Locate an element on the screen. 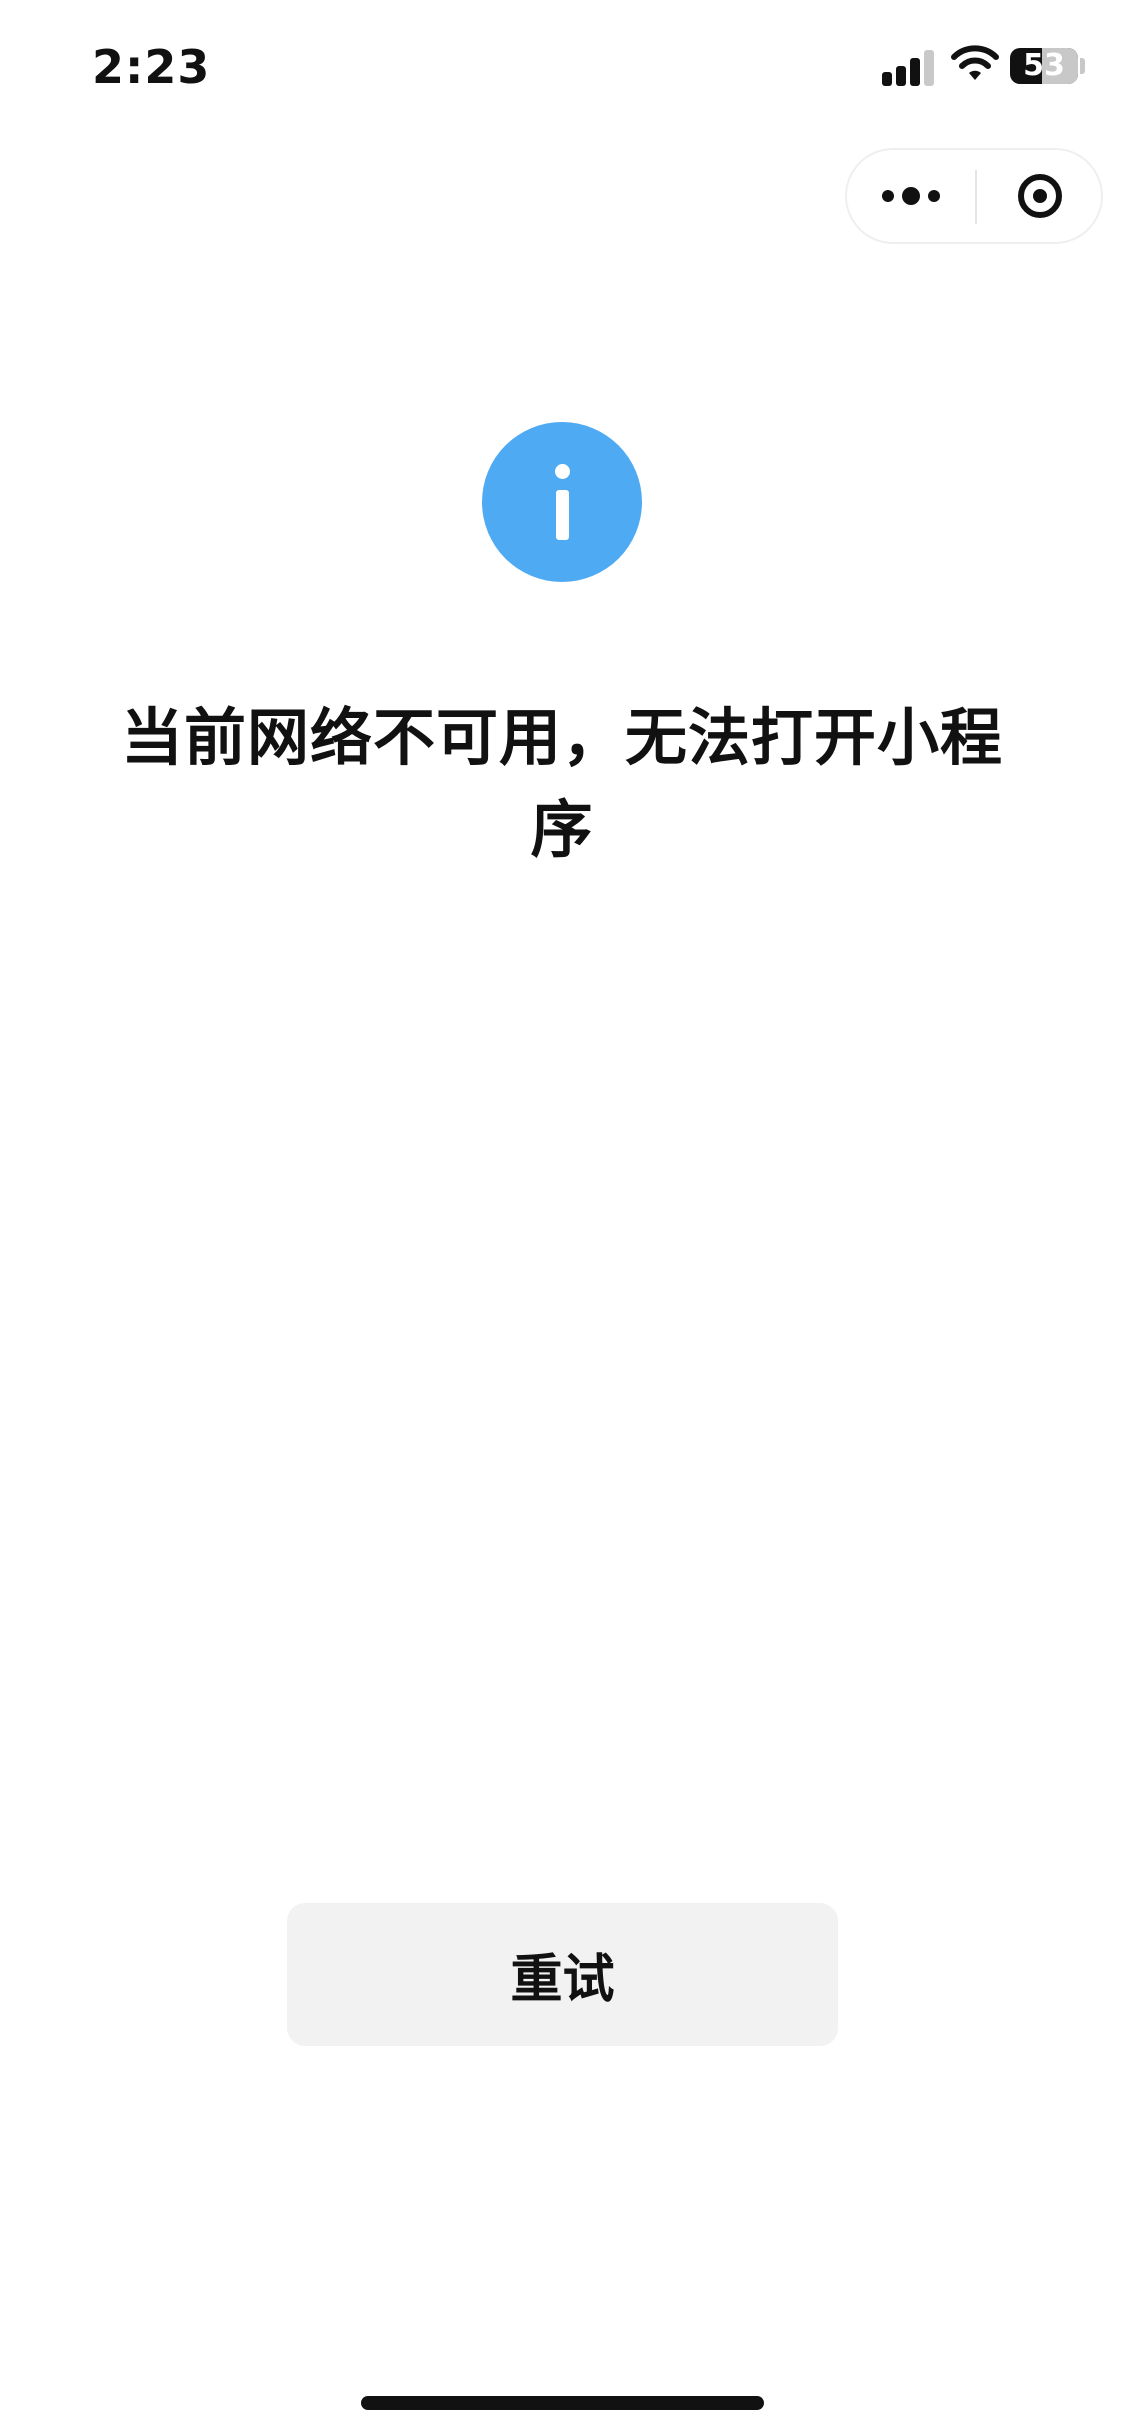 The width and height of the screenshot is (1125, 2436). home-indicator is located at coordinates (562, 2403).